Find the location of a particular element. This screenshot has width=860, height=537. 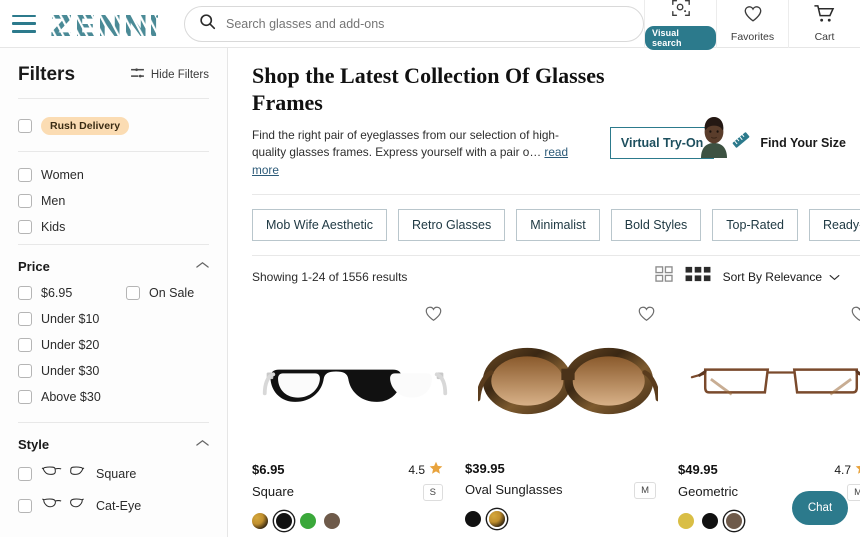

product-image-square is located at coordinates (354, 381).